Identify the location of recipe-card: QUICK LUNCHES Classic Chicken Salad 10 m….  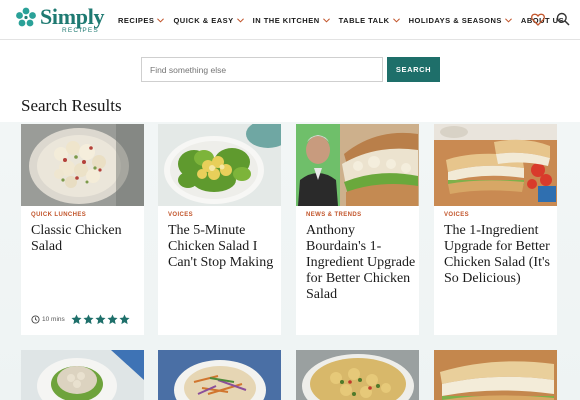
(82, 229).